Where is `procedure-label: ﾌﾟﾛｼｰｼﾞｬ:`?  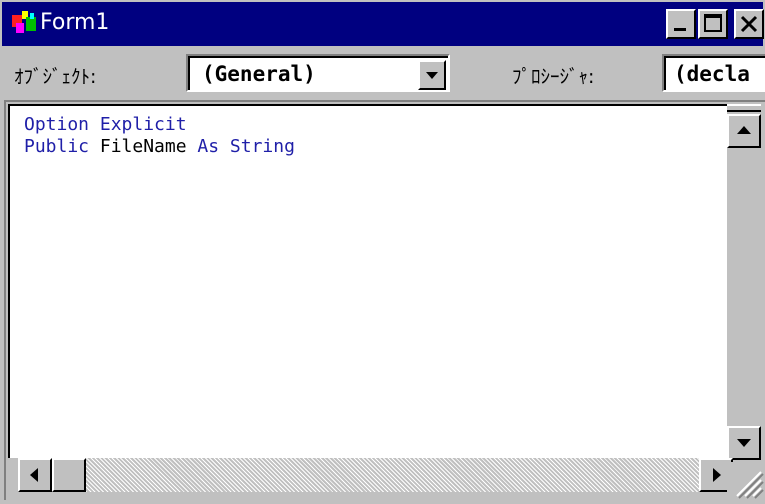
procedure-label: ﾌﾟﾛｼｰｼﾞｬ: is located at coordinates (553, 77).